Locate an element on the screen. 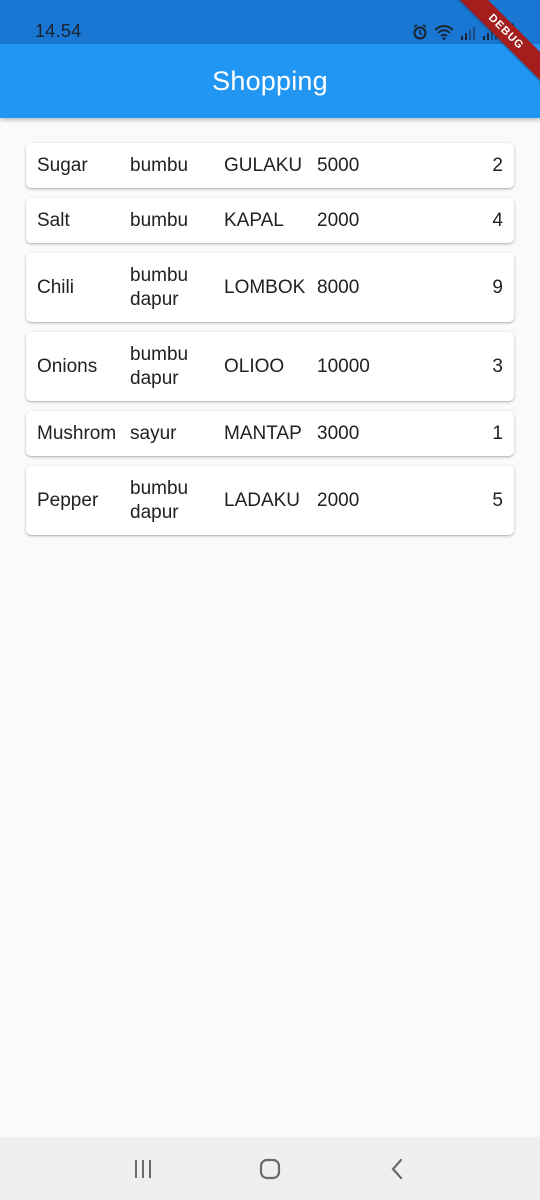  wifi-icon is located at coordinates (444, 32).